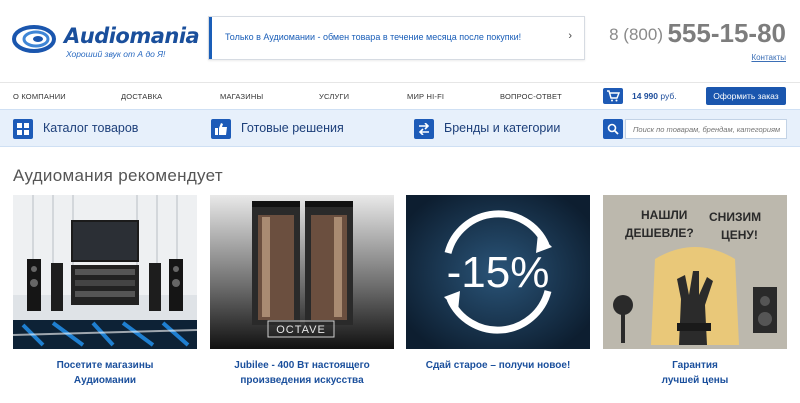 Image resolution: width=800 pixels, height=403 pixels. I want to click on catalog-menu: Каталог товаров, so click(98, 129).